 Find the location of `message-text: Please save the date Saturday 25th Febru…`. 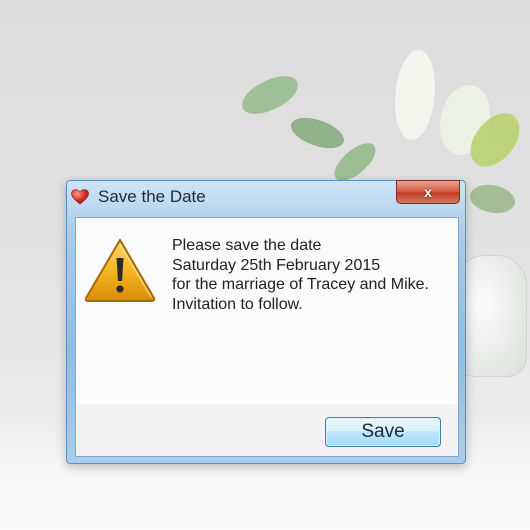

message-text: Please save the date Saturday 25th Febru… is located at coordinates (300, 275).